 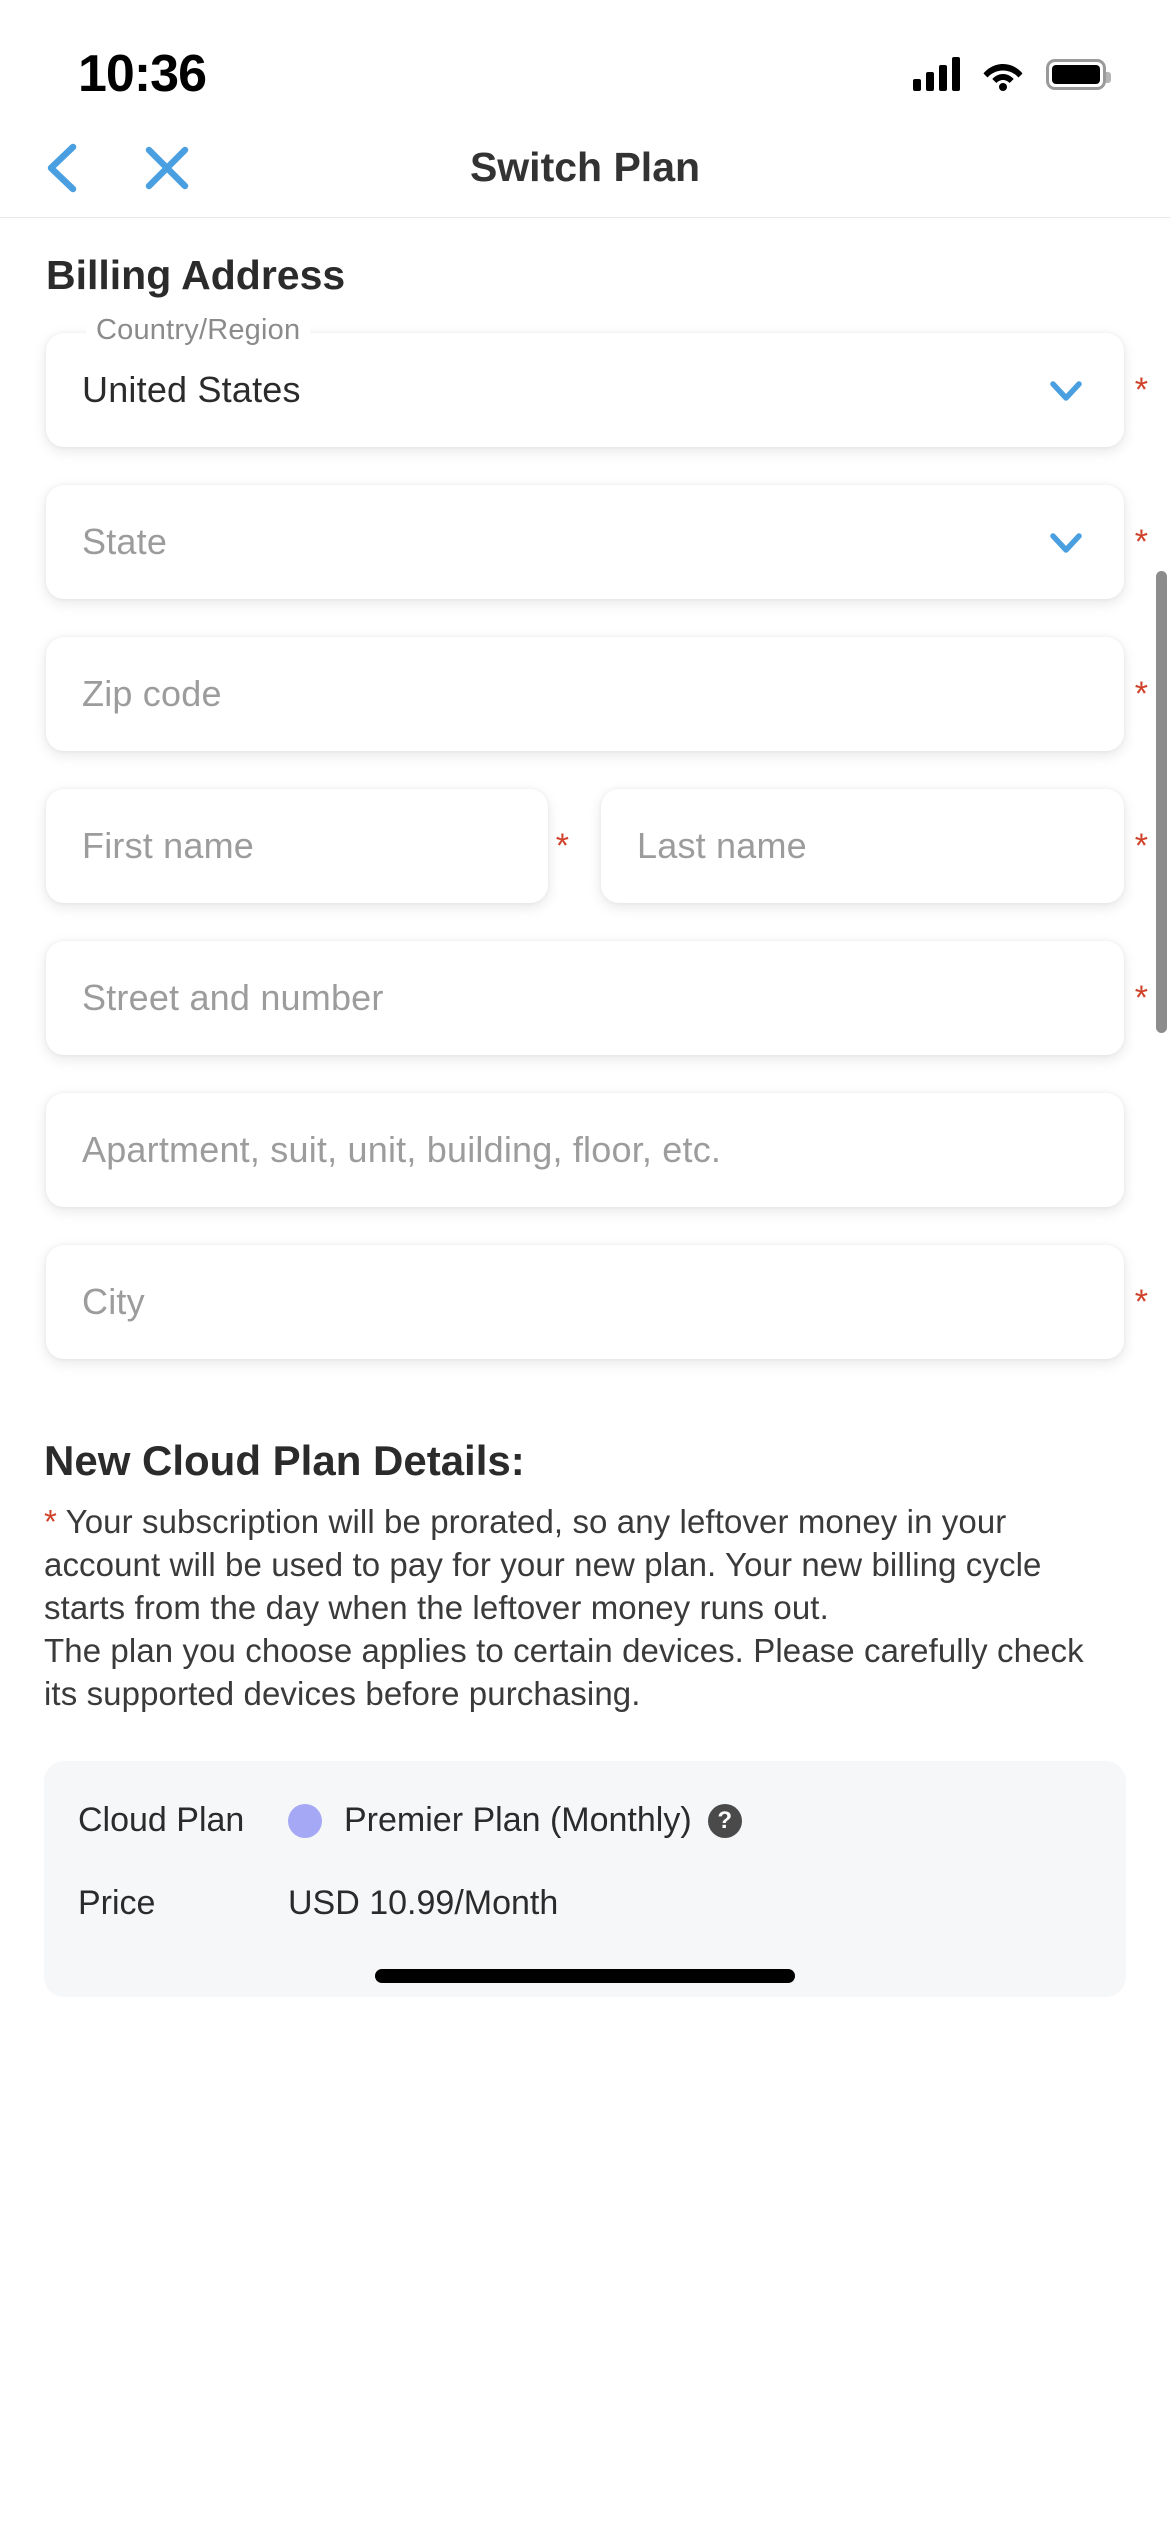 What do you see at coordinates (585, 59) in the screenshot?
I see `status-bar: 10:36` at bounding box center [585, 59].